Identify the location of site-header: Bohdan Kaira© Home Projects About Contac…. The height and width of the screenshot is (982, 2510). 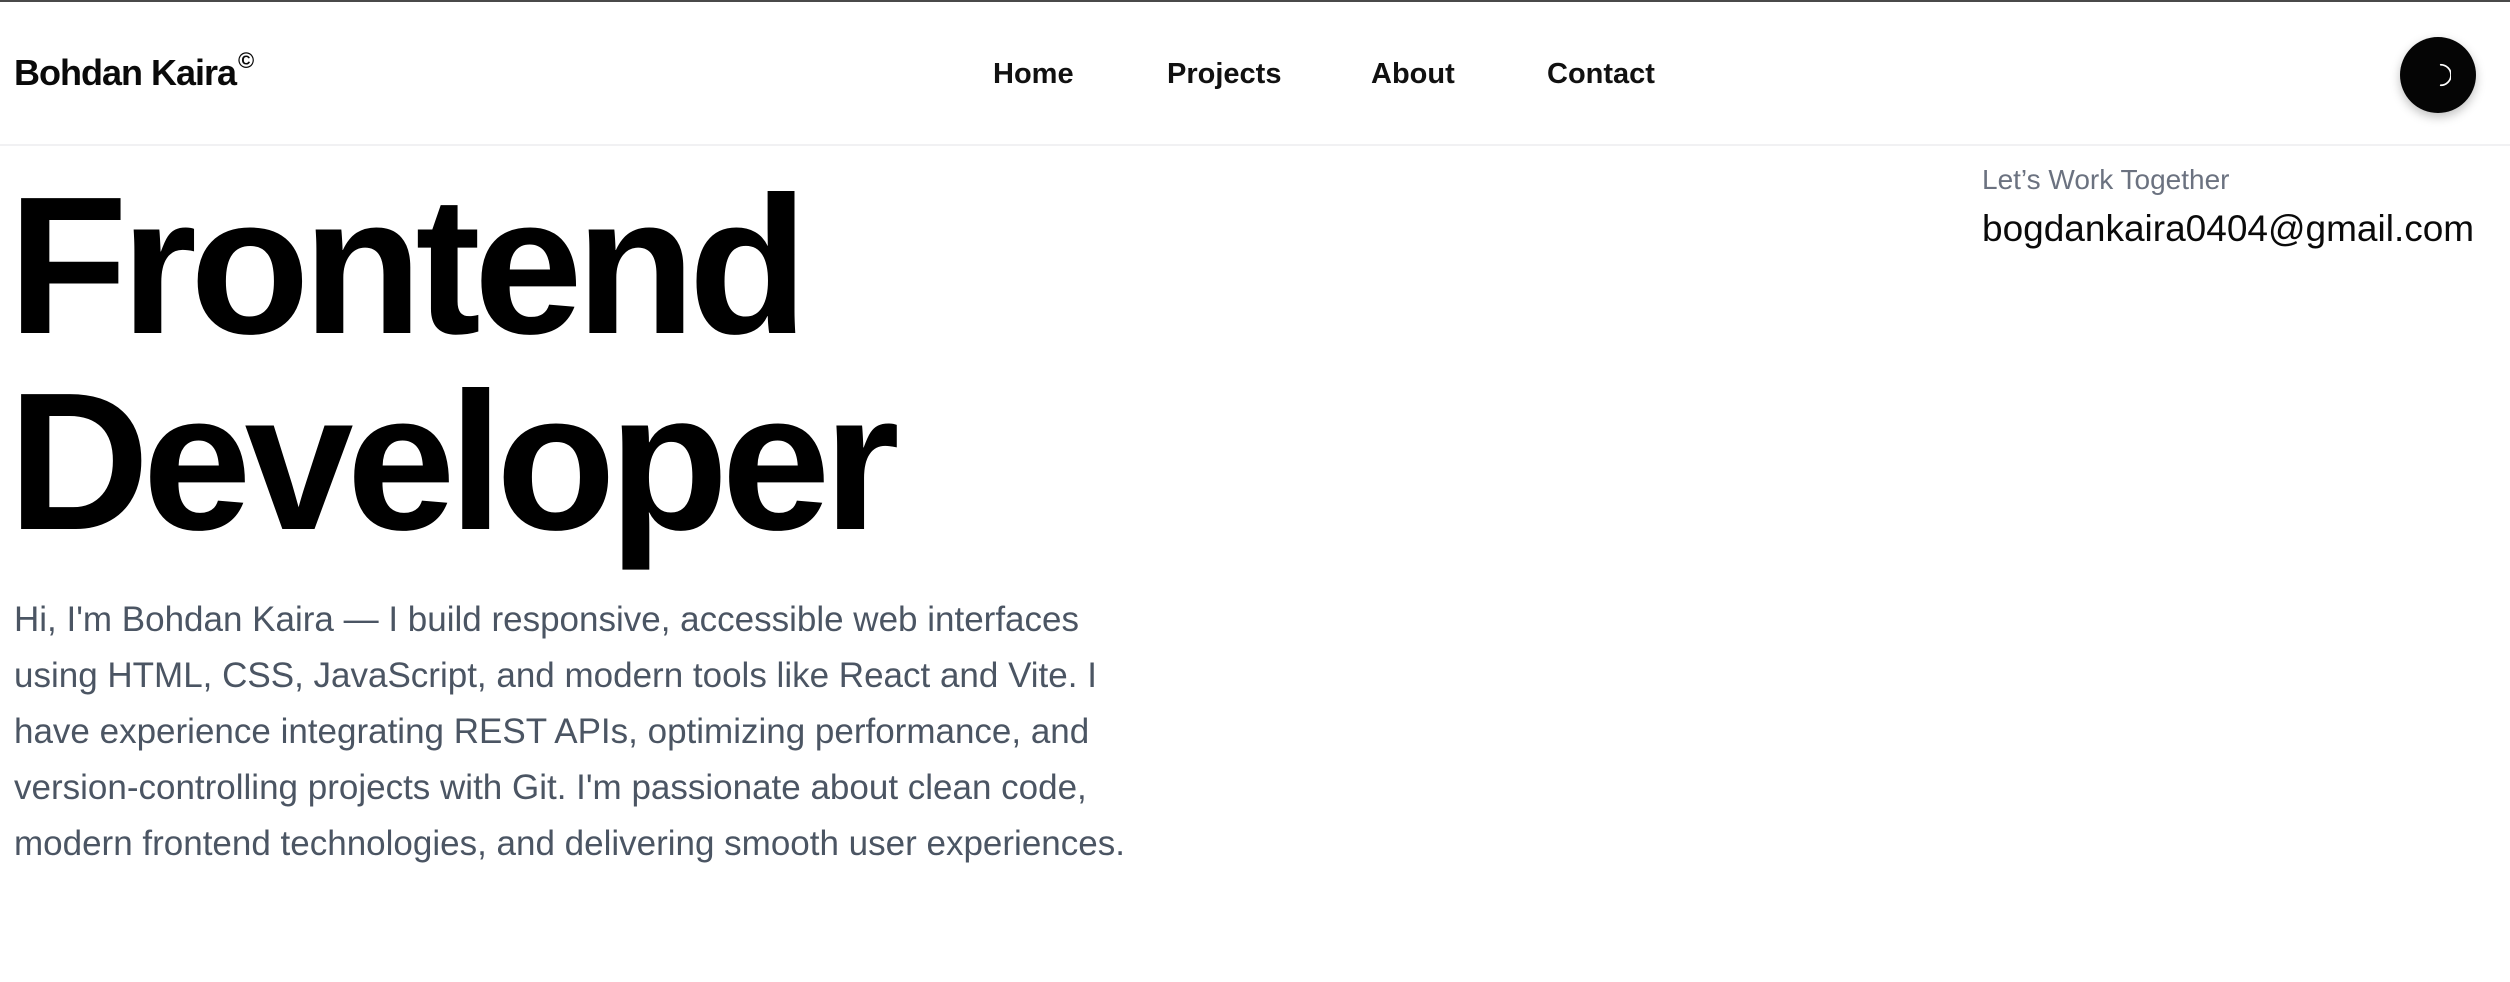
(1255, 74).